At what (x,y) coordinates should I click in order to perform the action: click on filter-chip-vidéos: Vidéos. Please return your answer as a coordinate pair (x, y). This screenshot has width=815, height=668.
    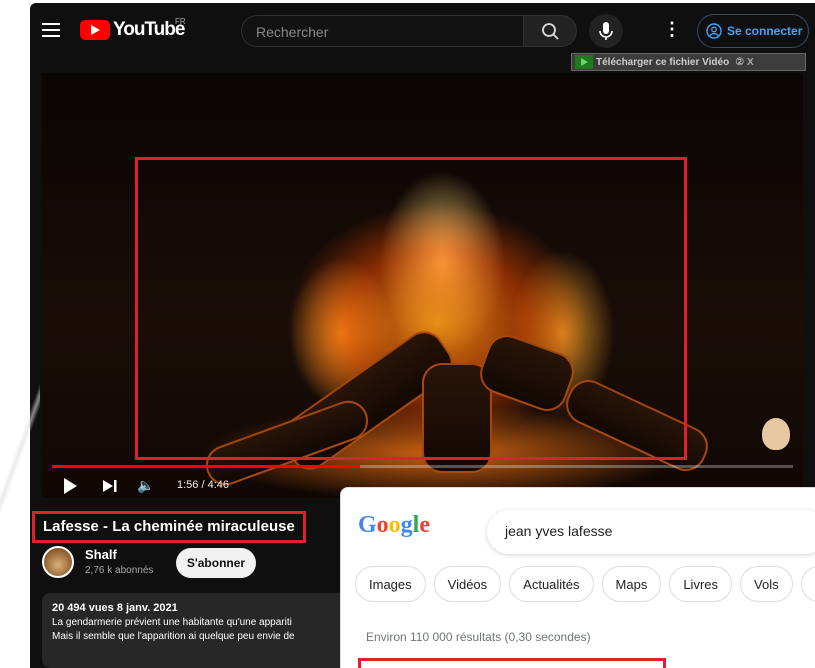
    Looking at the image, I should click on (467, 584).